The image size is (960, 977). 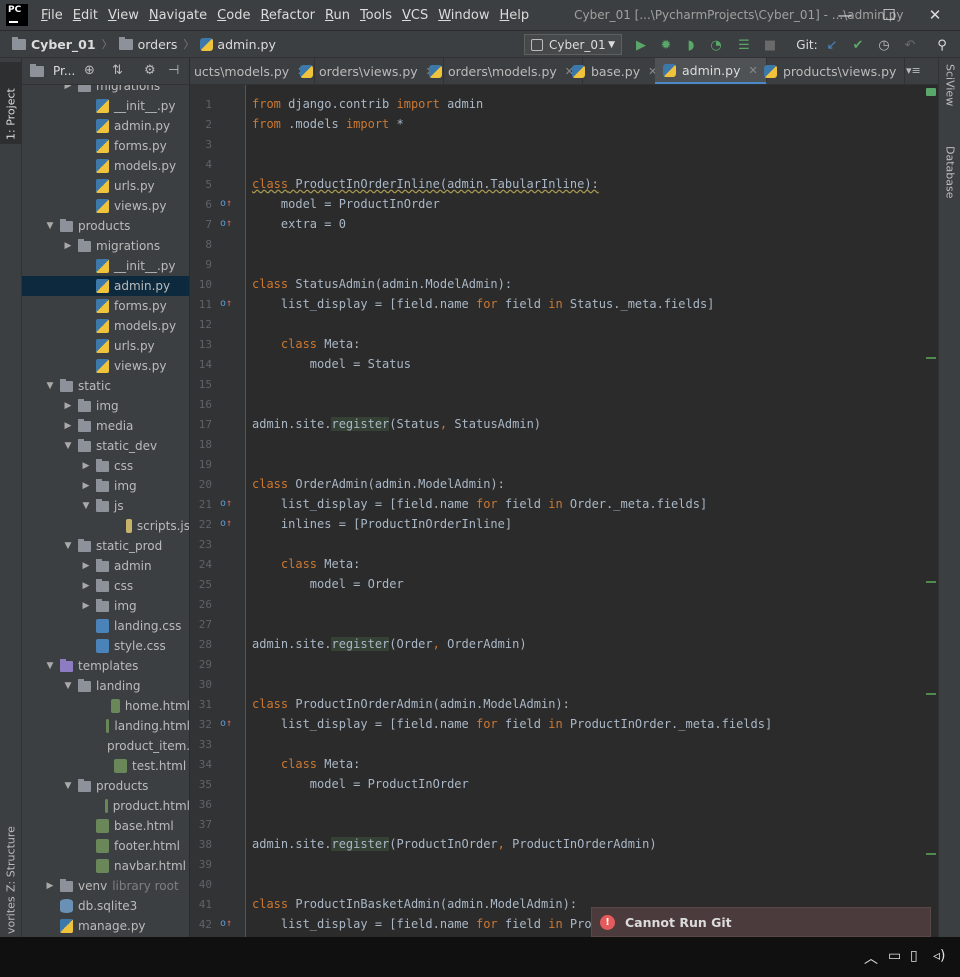 What do you see at coordinates (123, 15) in the screenshot?
I see `menu-item-view: View` at bounding box center [123, 15].